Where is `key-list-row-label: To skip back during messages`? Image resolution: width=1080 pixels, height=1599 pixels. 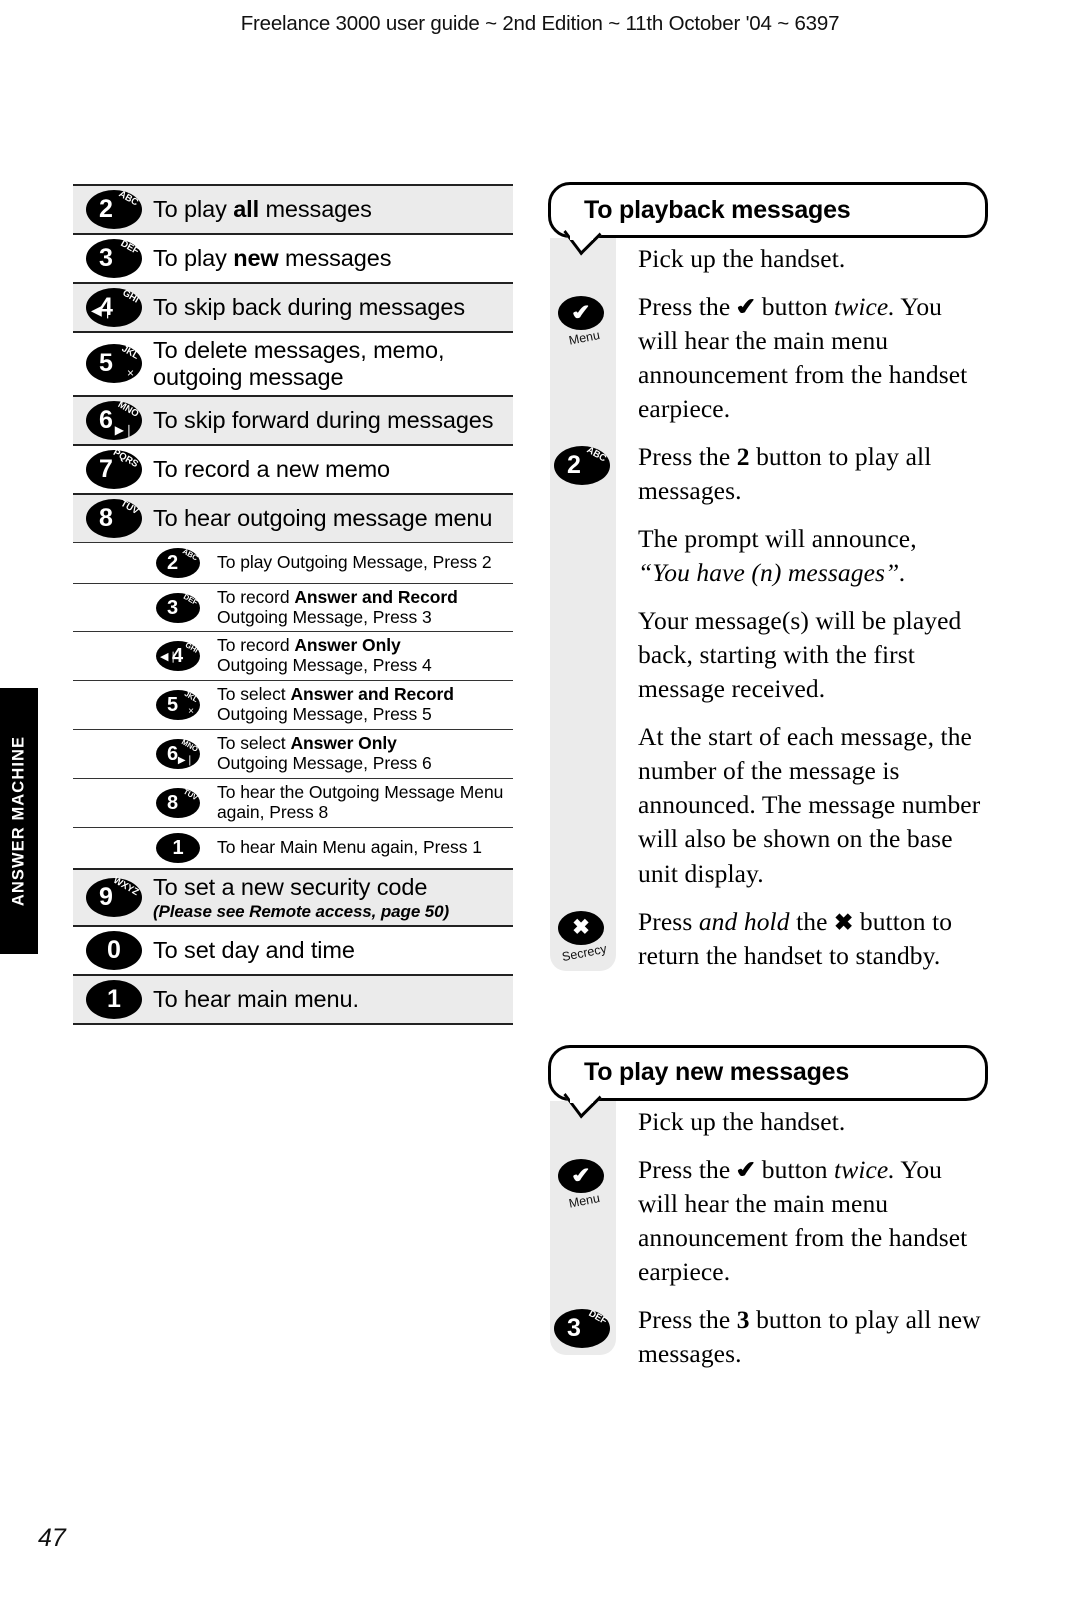
key-list-row-label: To skip back during messages is located at coordinates (309, 307).